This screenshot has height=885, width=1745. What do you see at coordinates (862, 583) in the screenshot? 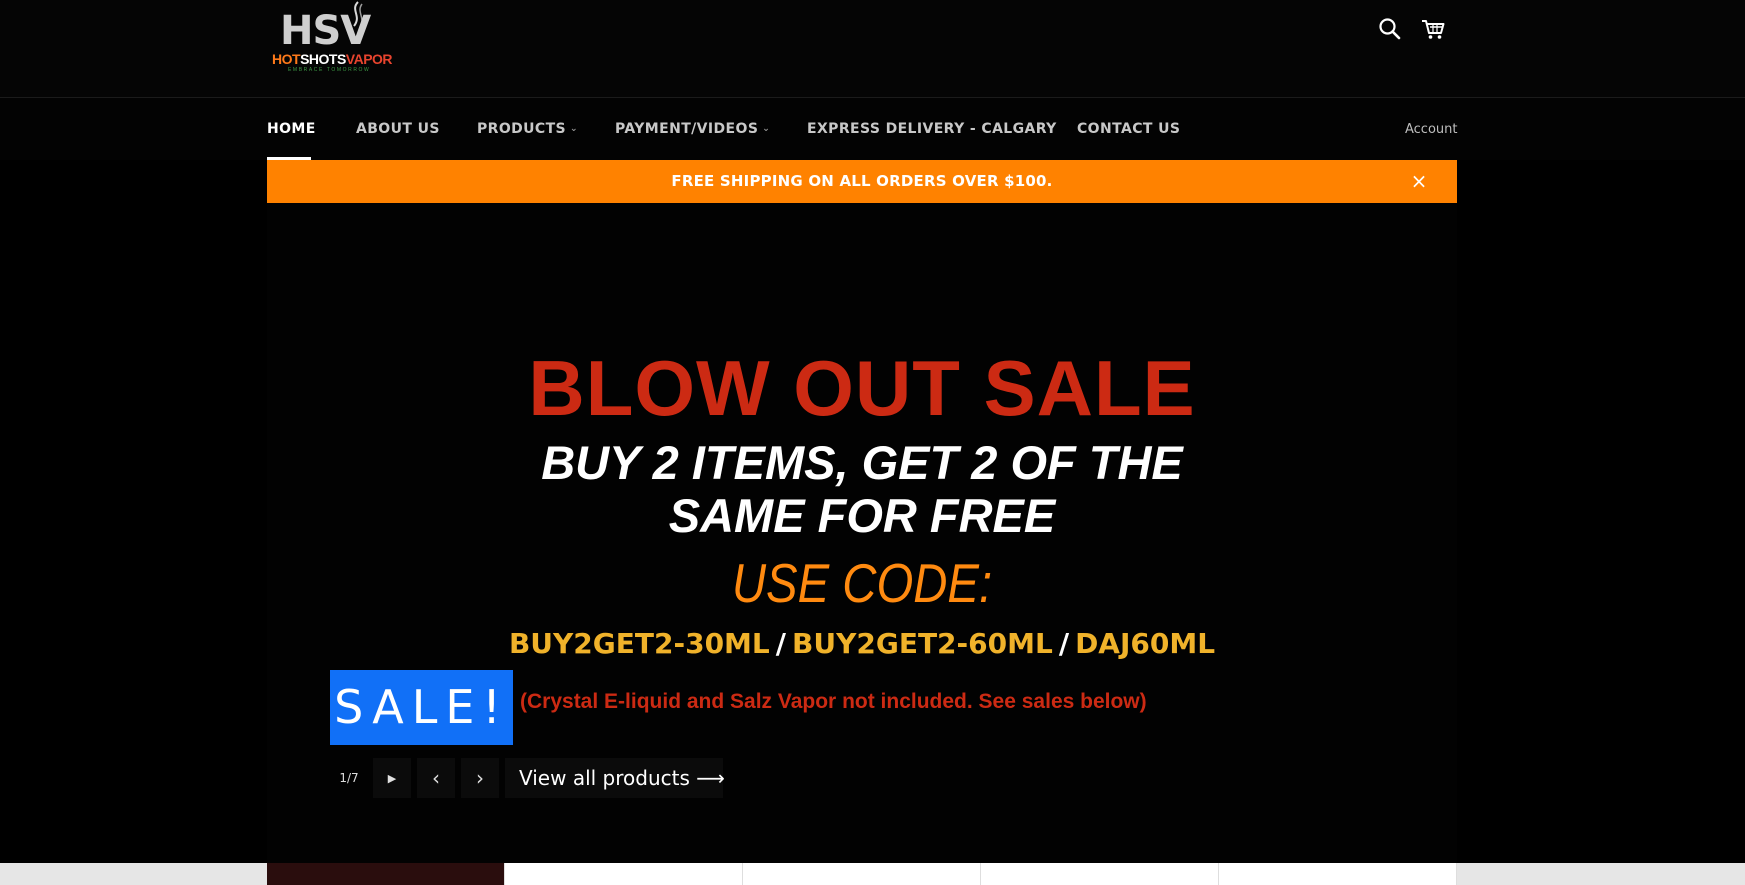
I see `hero-use-code: USE CODE:` at bounding box center [862, 583].